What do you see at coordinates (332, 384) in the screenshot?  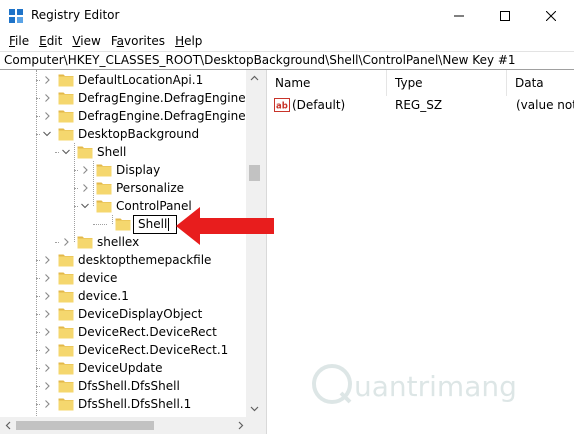 I see `watermark-logo-icon` at bounding box center [332, 384].